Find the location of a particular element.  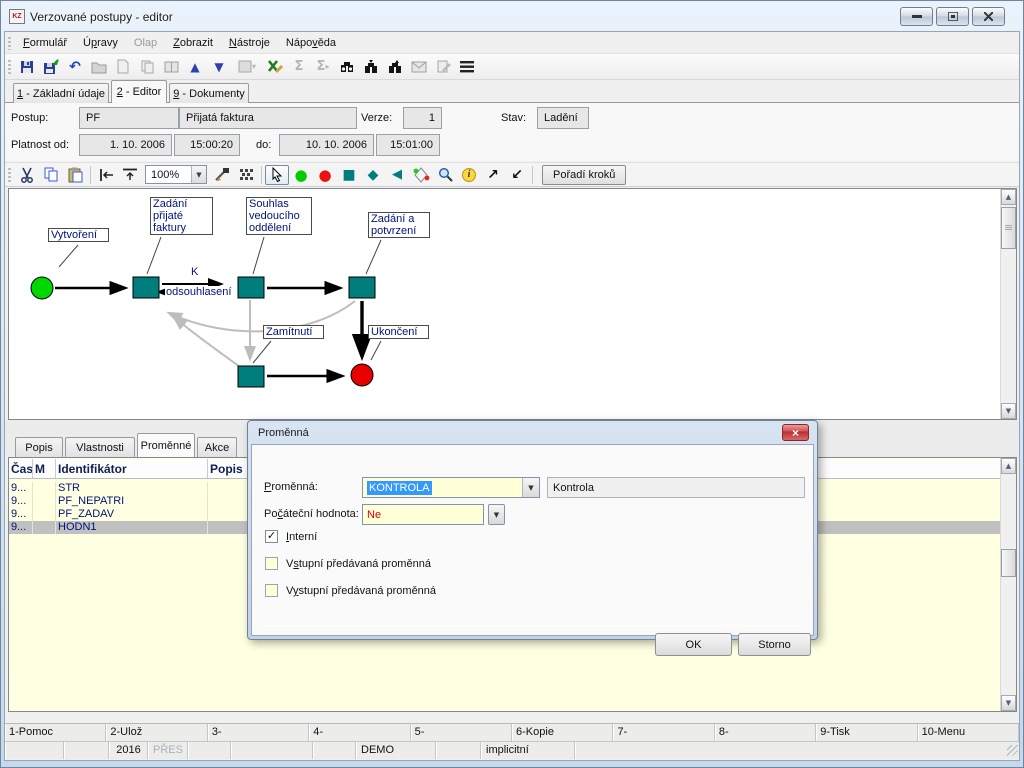

start-node-icon: ● is located at coordinates (301, 175).